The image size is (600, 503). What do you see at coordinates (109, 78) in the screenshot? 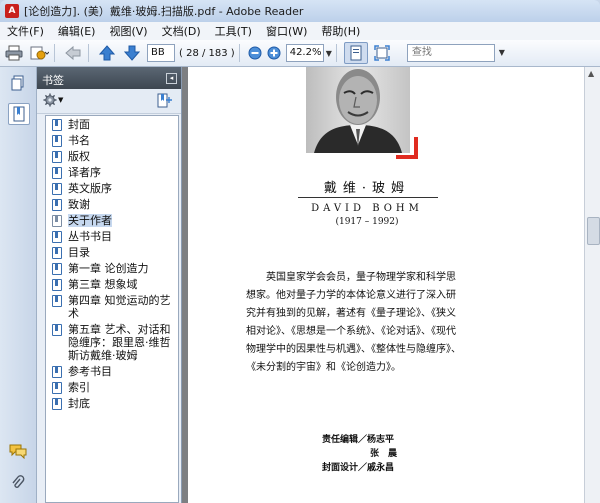
I see `bookmarks-header: 书签 ◂` at bounding box center [109, 78].